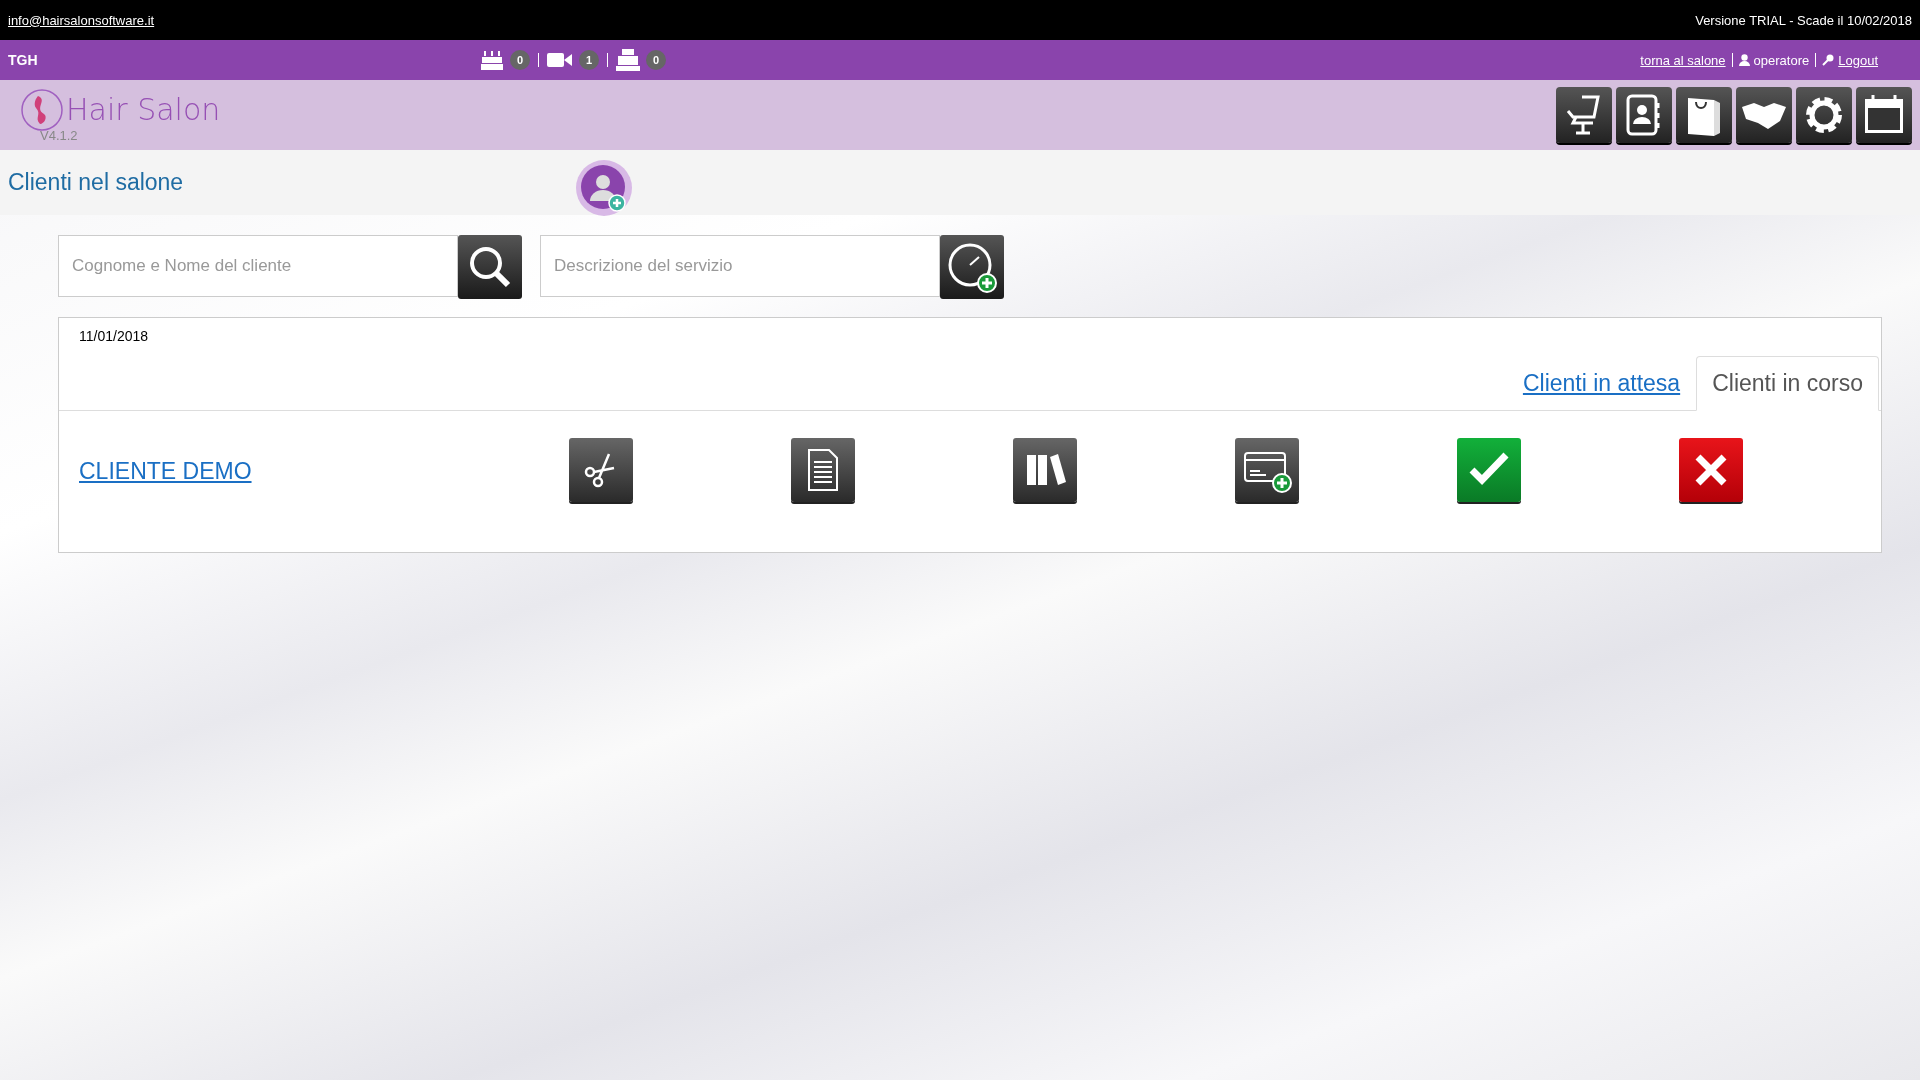 This screenshot has width=1920, height=1080. Describe the element at coordinates (1601, 383) in the screenshot. I see `tab: Clienti in attesa` at that location.